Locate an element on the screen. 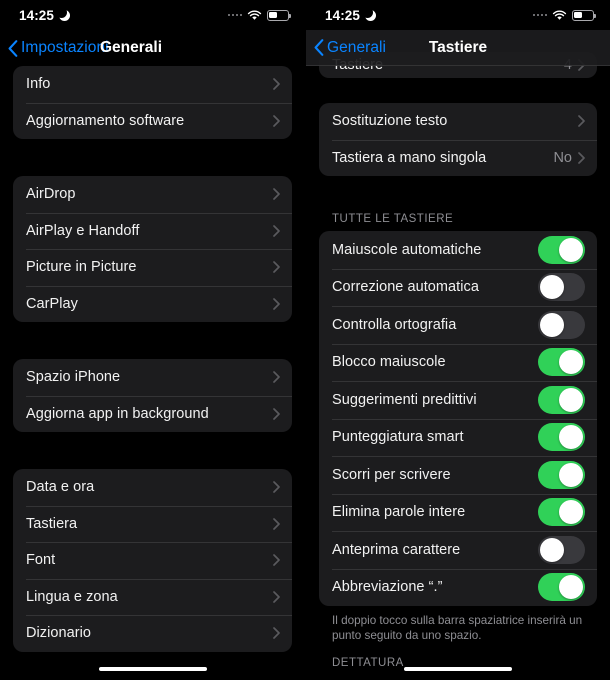 The height and width of the screenshot is (680, 610). toggle-correzione-automatica is located at coordinates (561, 287).